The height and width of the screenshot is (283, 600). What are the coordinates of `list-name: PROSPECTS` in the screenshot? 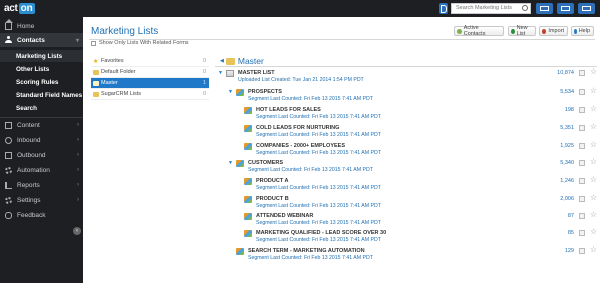 It's located at (265, 92).